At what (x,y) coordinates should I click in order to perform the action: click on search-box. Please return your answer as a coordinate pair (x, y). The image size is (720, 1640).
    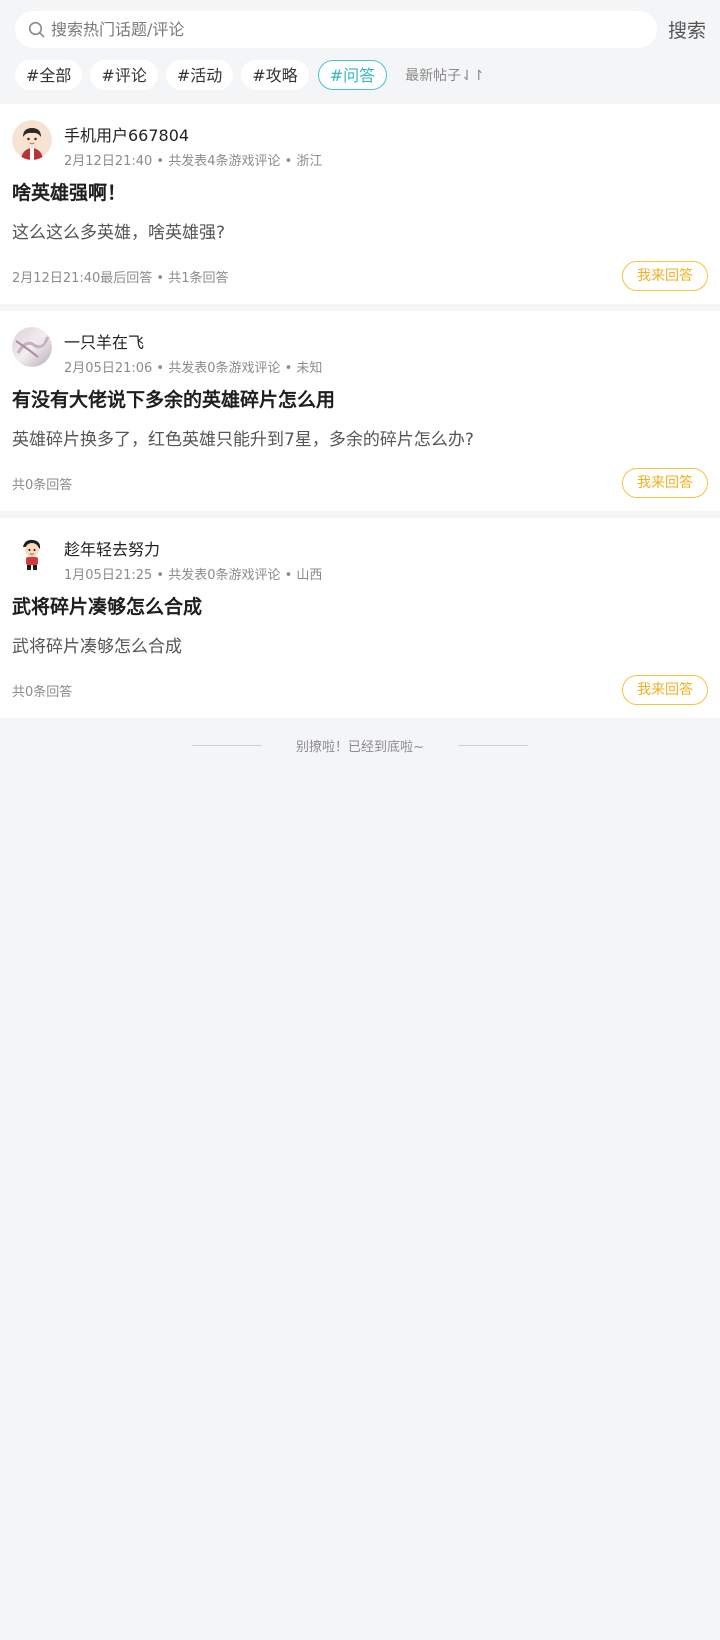
    Looking at the image, I should click on (336, 29).